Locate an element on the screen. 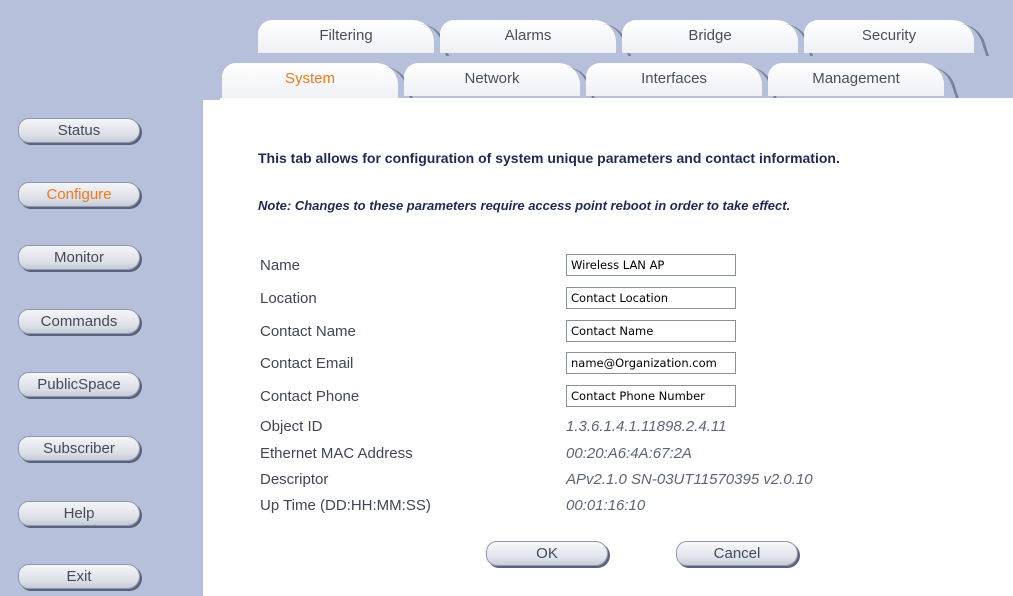 This screenshot has width=1013, height=596. tab-bridge: Bridge is located at coordinates (710, 36).